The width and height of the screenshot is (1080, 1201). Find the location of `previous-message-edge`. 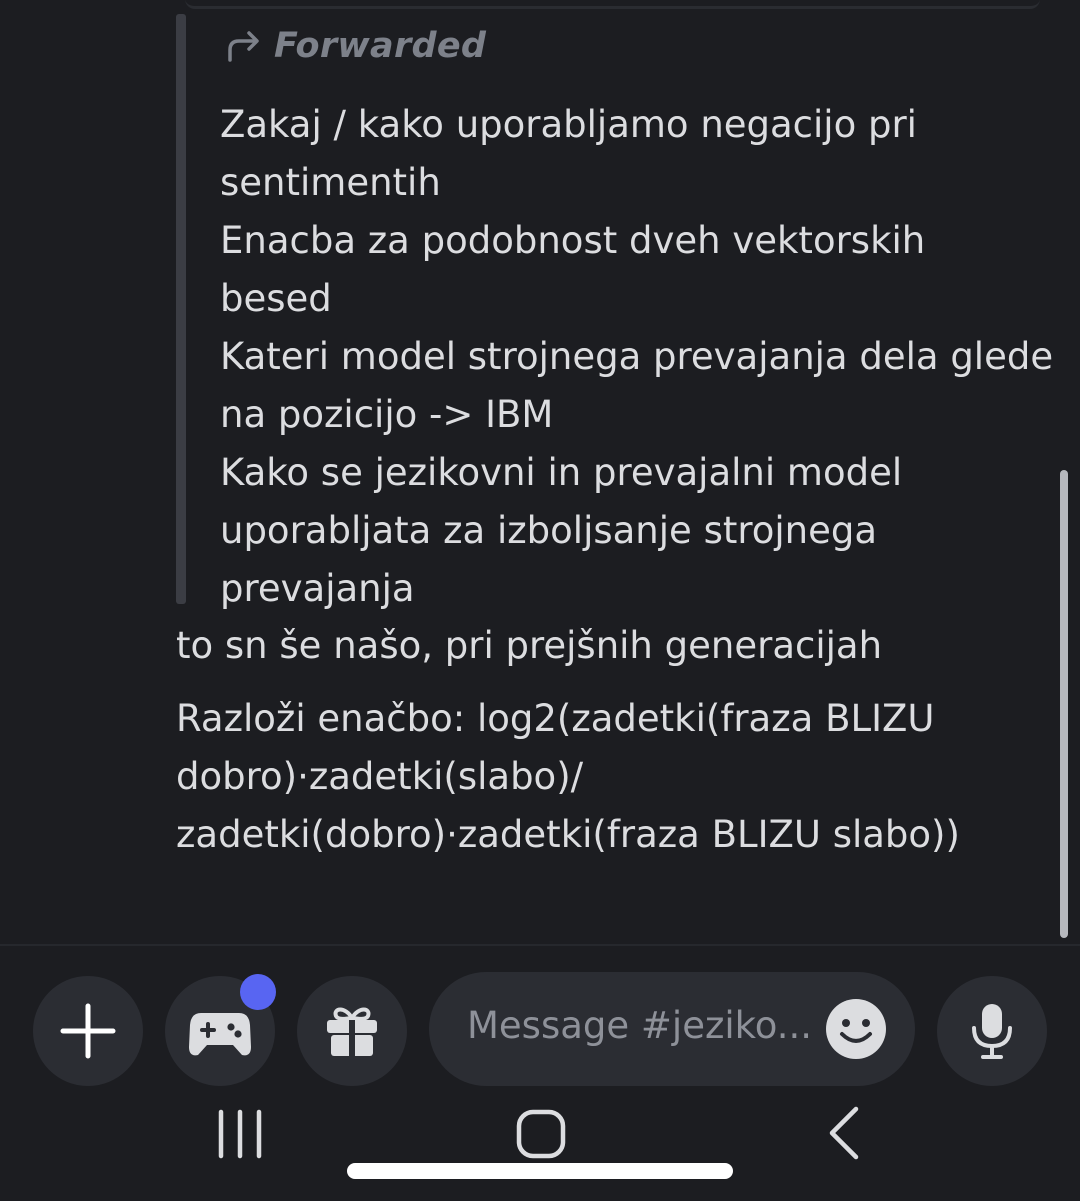

previous-message-edge is located at coordinates (612, 4).